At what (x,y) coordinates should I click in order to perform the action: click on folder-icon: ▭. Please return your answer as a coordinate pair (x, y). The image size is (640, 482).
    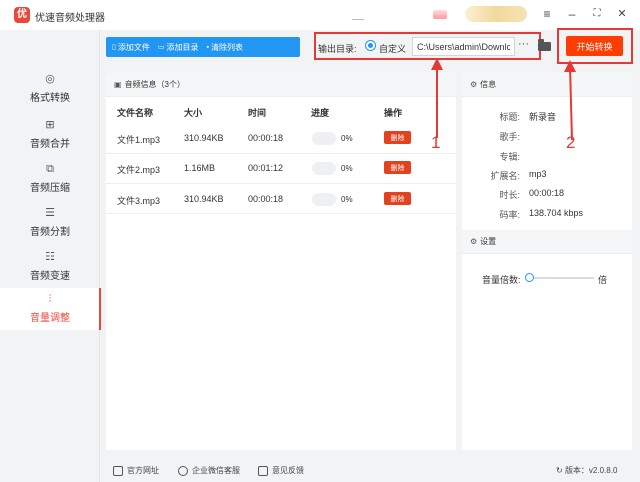
    Looking at the image, I should click on (161, 47).